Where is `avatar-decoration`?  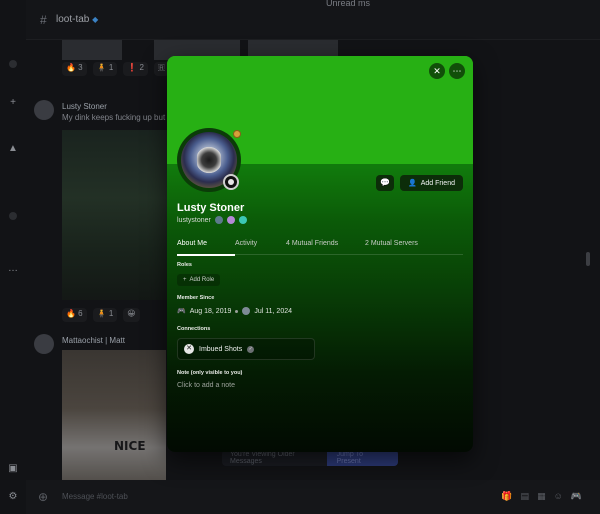
avatar-decoration is located at coordinates (231, 182).